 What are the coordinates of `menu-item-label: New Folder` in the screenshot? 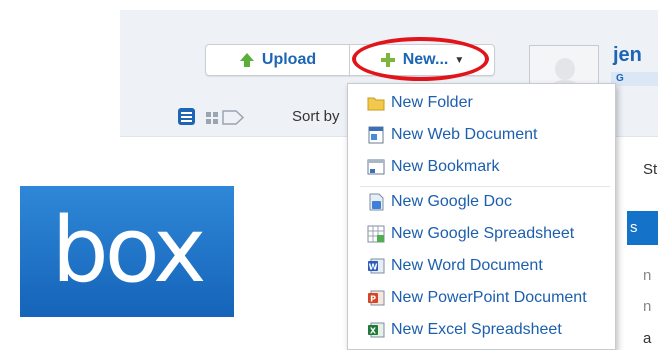 It's located at (432, 102).